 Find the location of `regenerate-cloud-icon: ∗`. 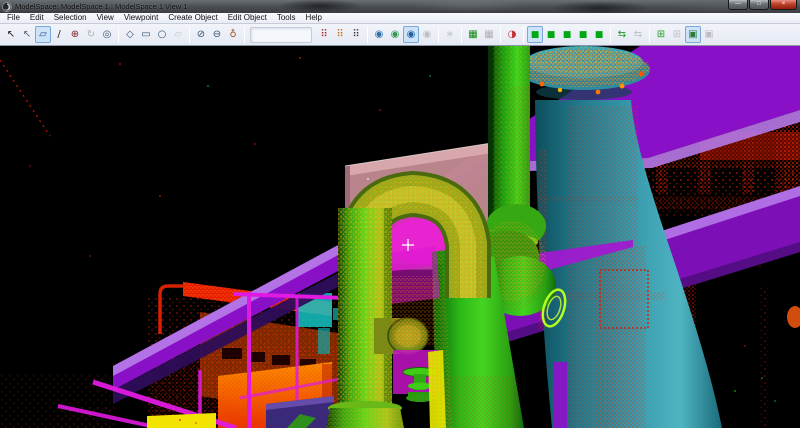

regenerate-cloud-icon: ∗ is located at coordinates (450, 34).